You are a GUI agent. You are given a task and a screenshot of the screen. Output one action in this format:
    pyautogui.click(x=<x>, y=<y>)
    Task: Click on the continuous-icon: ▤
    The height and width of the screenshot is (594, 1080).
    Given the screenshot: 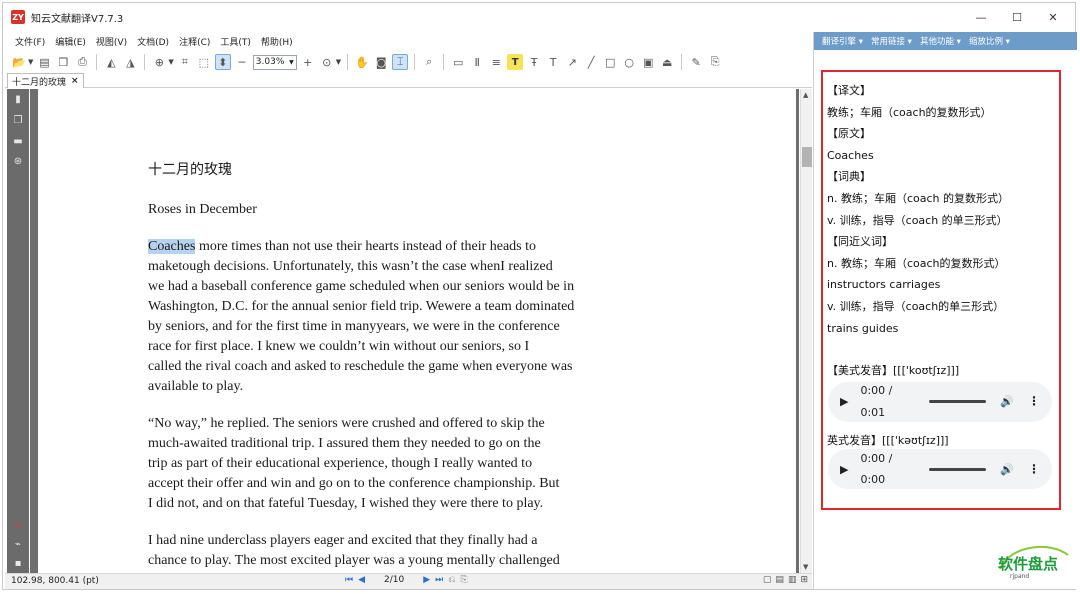 What is the action you would take?
    pyautogui.click(x=779, y=580)
    